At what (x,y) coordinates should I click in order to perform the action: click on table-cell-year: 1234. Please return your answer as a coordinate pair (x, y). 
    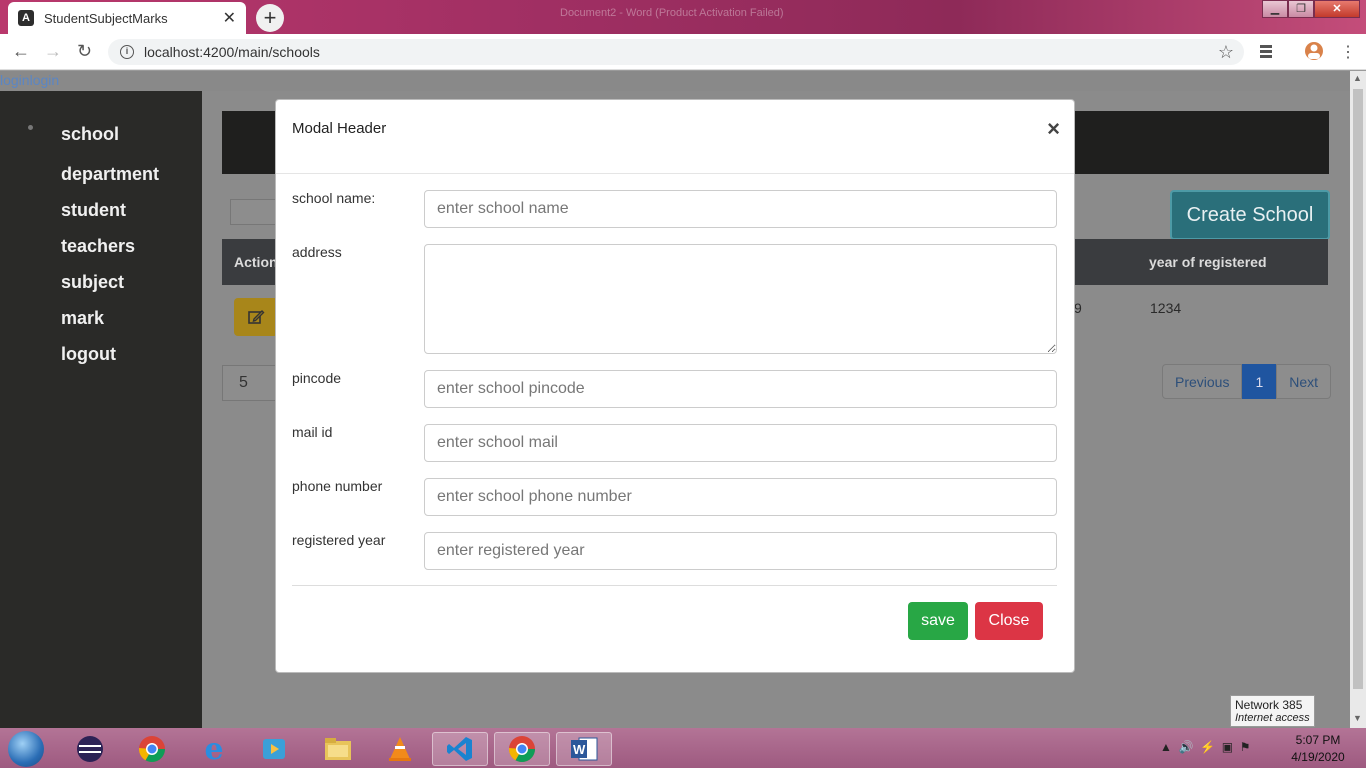
    Looking at the image, I should click on (1166, 308).